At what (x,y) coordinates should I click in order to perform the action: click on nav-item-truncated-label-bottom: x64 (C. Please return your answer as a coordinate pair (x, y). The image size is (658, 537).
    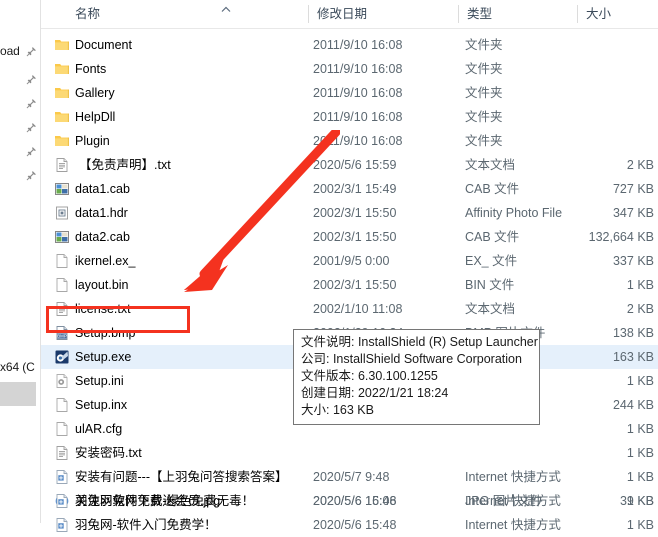
    Looking at the image, I should click on (17, 367).